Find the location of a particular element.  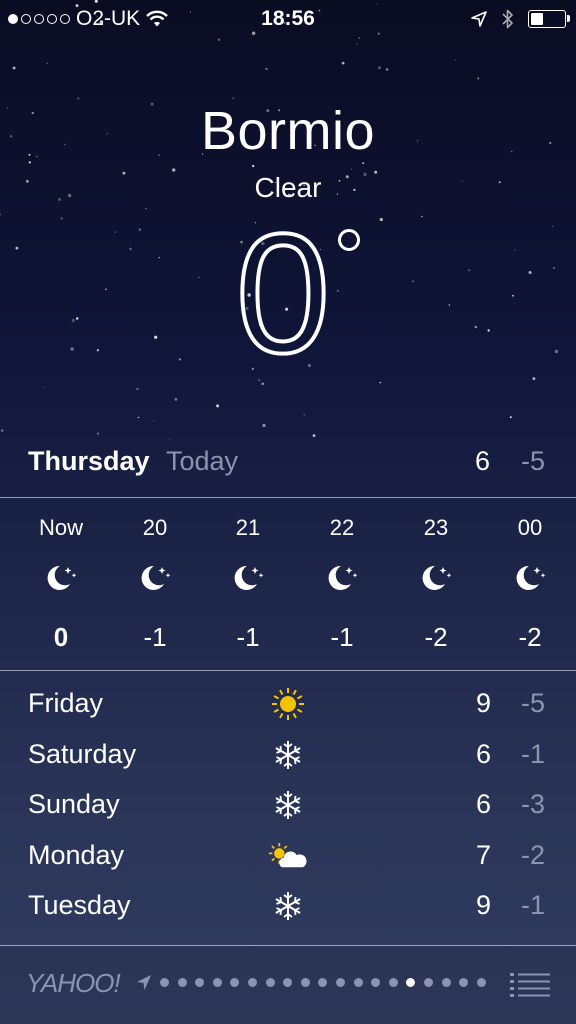

city-name: Bormio is located at coordinates (288, 131).